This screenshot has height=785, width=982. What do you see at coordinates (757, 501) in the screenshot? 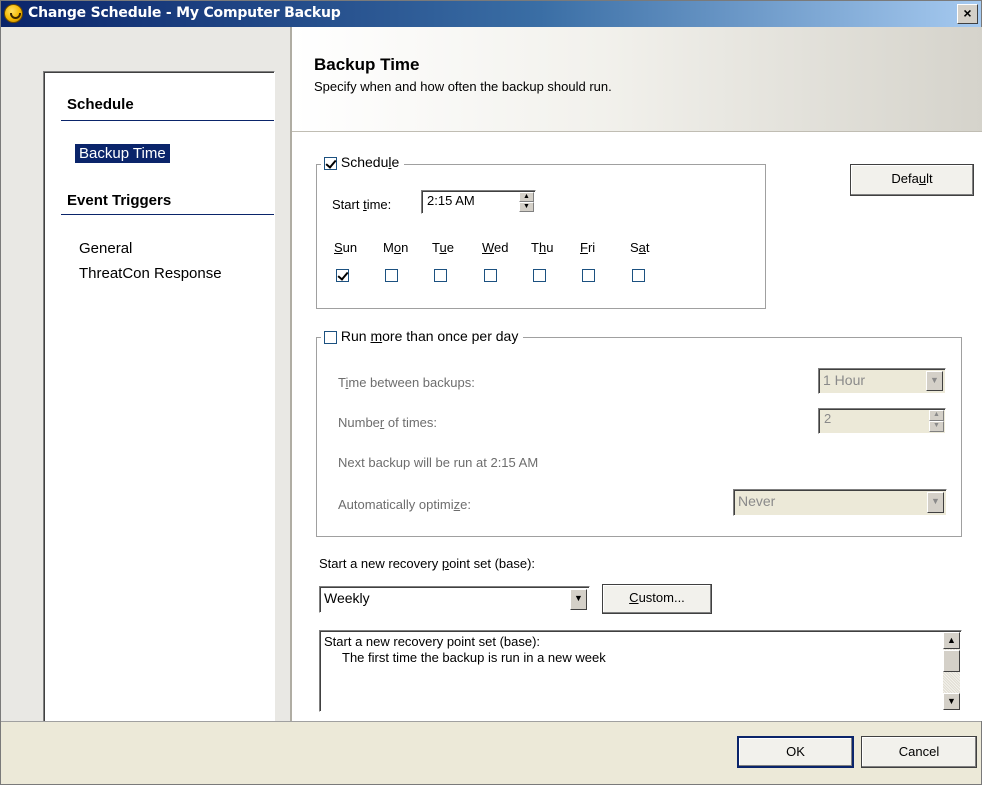
I see `optimize-value: Never` at bounding box center [757, 501].